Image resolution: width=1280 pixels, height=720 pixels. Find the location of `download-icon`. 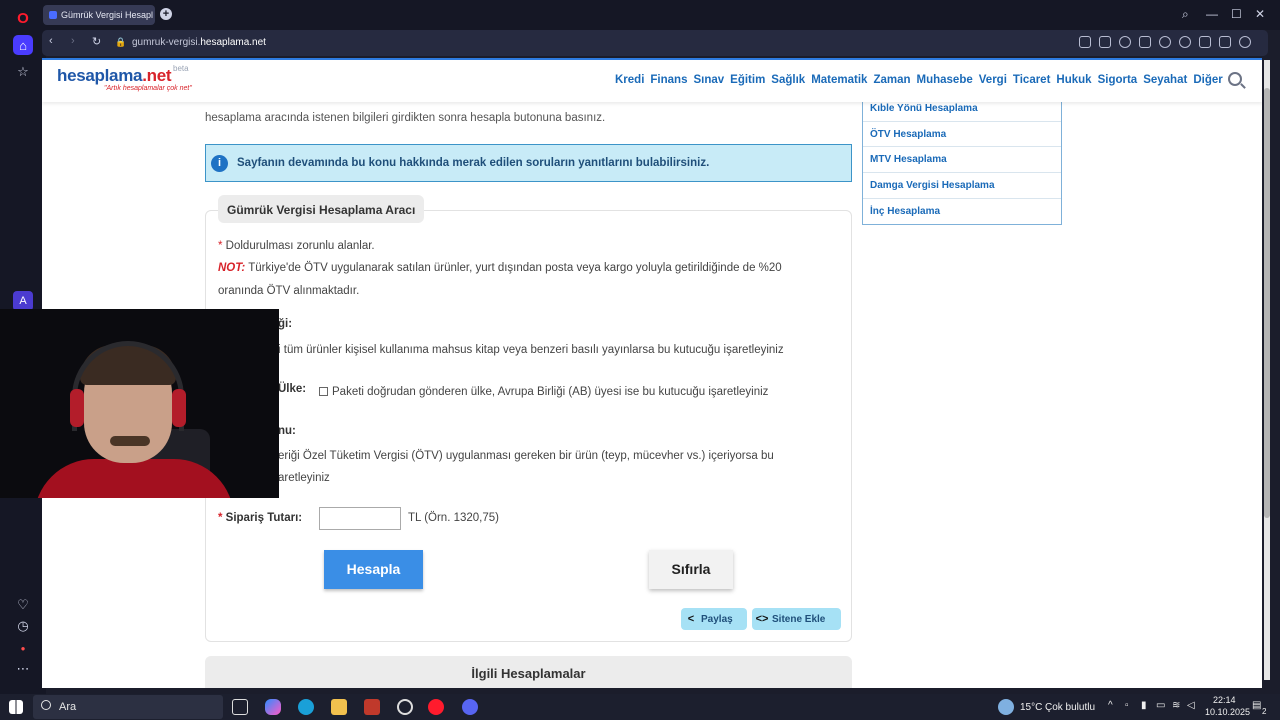

download-icon is located at coordinates (1205, 42).